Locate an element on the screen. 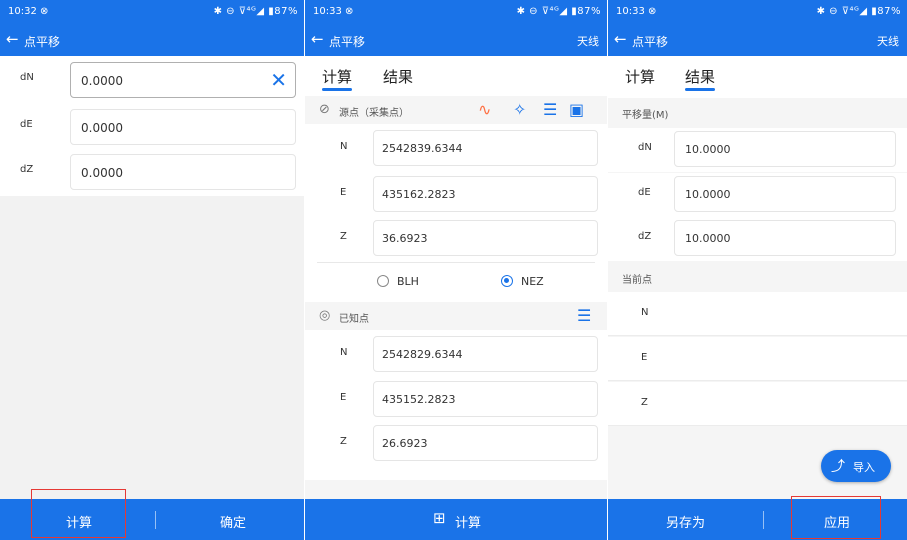  offset-de-field: 10.0000 is located at coordinates (785, 194).